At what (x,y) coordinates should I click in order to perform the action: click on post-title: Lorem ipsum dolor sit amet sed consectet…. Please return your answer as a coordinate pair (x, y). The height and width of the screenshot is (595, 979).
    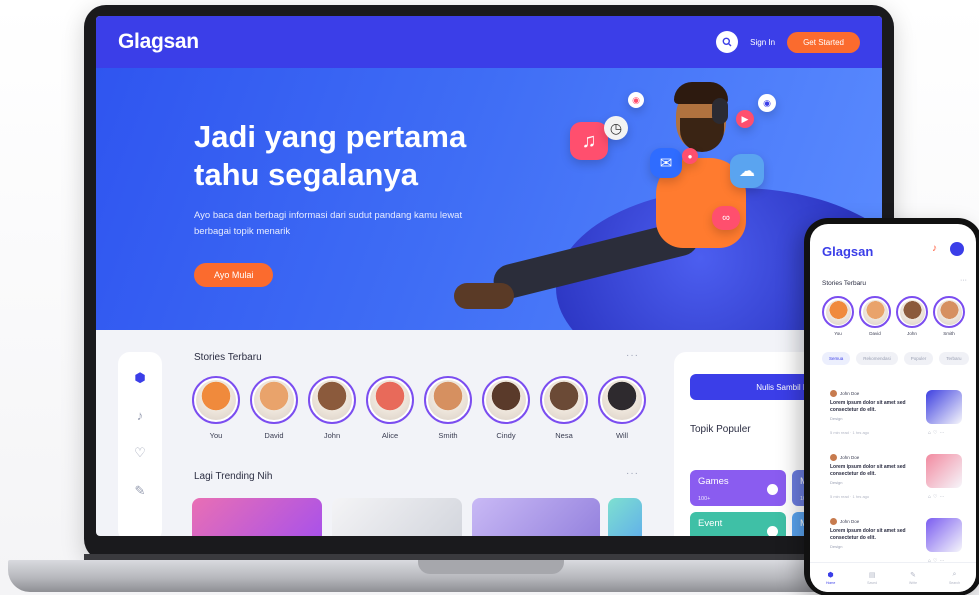
    Looking at the image, I should click on (868, 406).